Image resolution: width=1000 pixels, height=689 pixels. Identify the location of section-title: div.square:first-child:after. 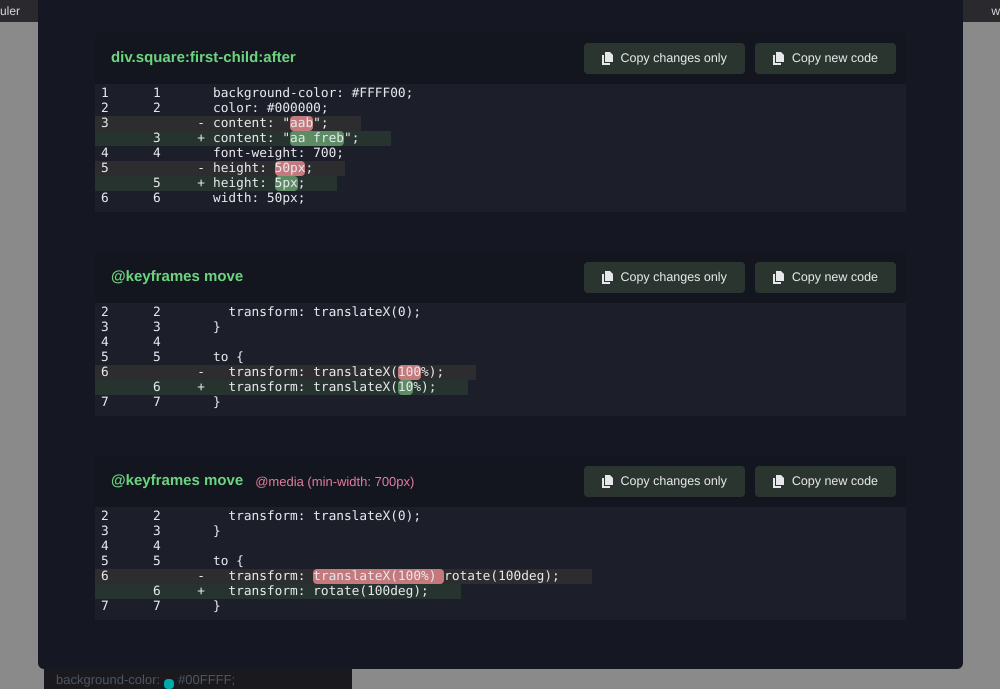
(203, 58).